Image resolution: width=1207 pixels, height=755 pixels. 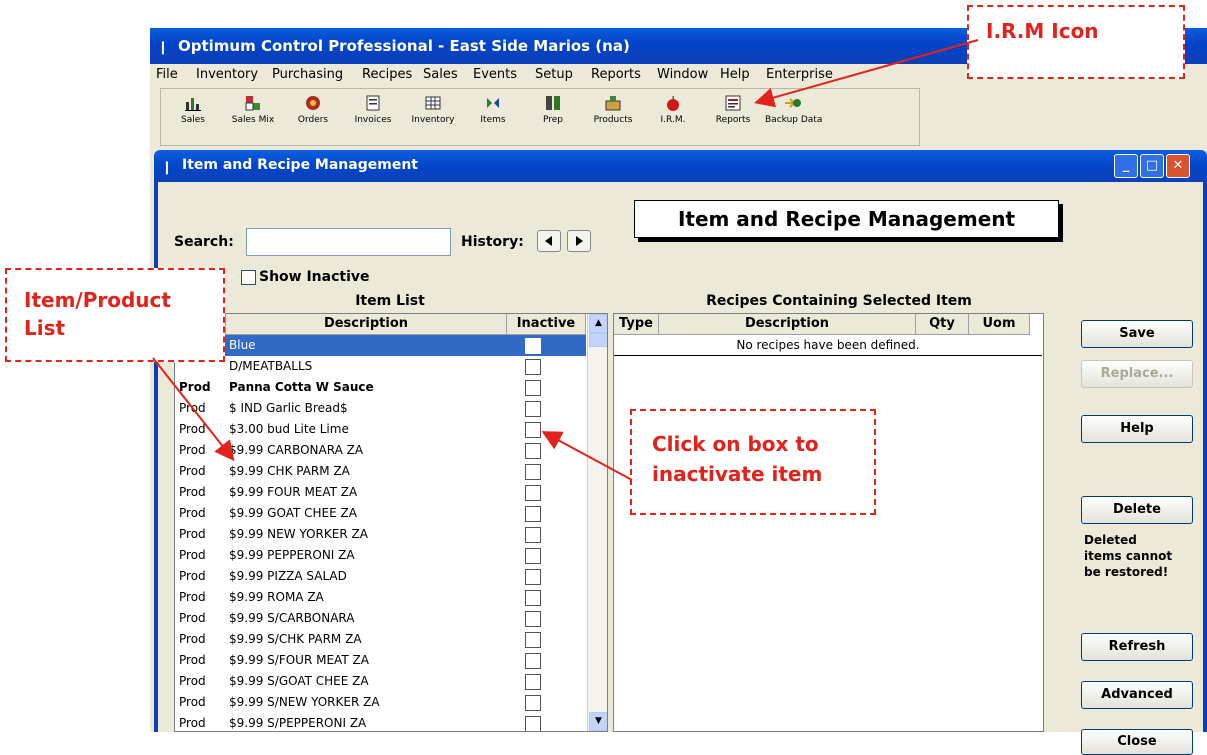 What do you see at coordinates (193, 409) in the screenshot?
I see `arrow-to-item-list` at bounding box center [193, 409].